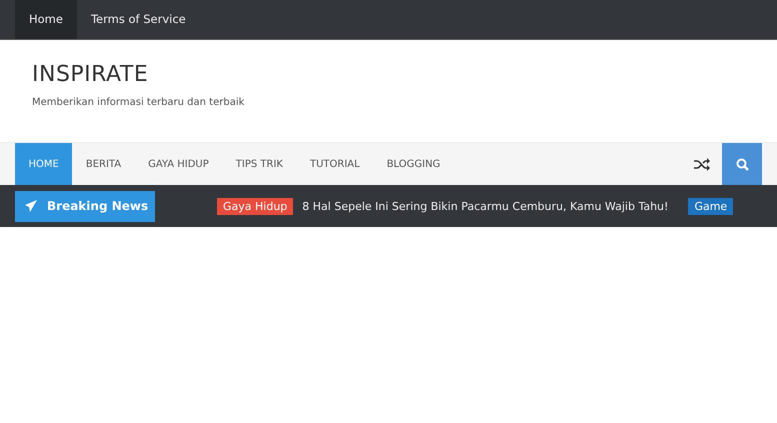  Describe the element at coordinates (46, 19) in the screenshot. I see `top-menu-link: Home` at that location.